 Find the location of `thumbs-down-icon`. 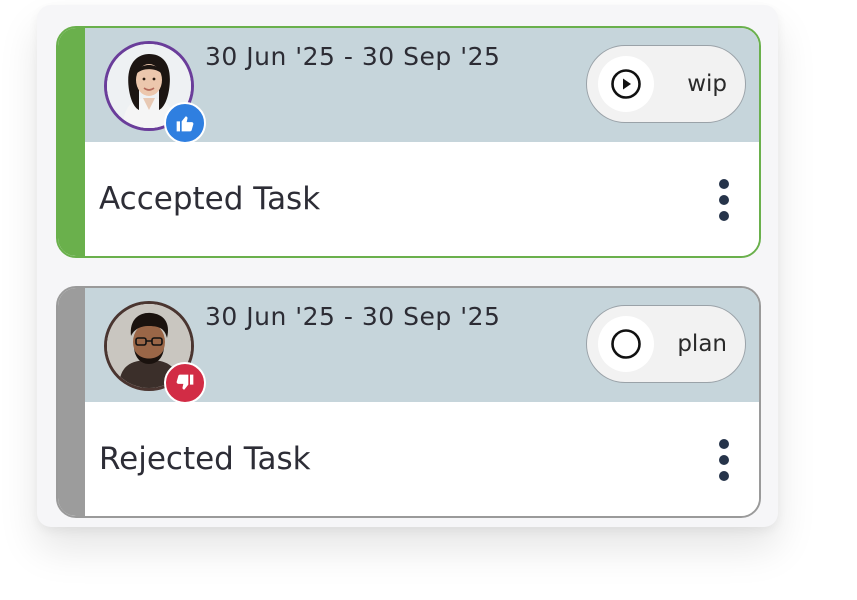

thumbs-down-icon is located at coordinates (185, 382).